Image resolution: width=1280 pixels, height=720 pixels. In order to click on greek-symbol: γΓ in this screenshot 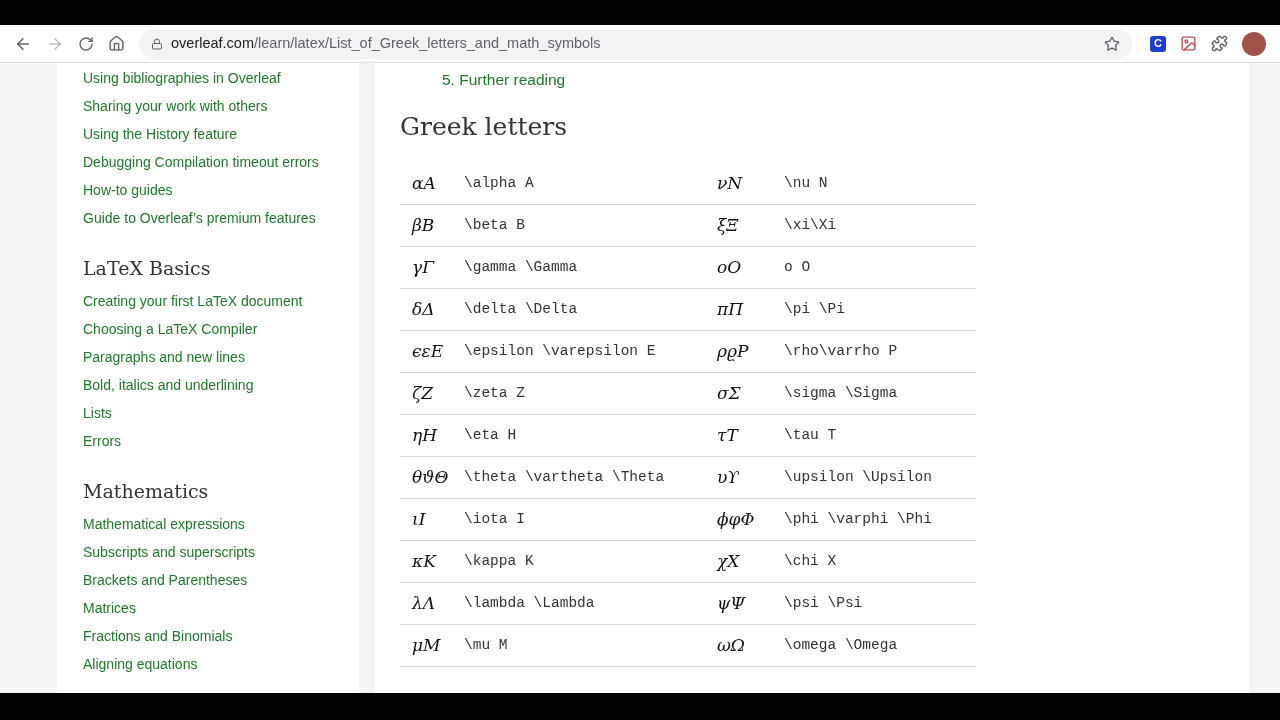, I will do `click(423, 267)`.